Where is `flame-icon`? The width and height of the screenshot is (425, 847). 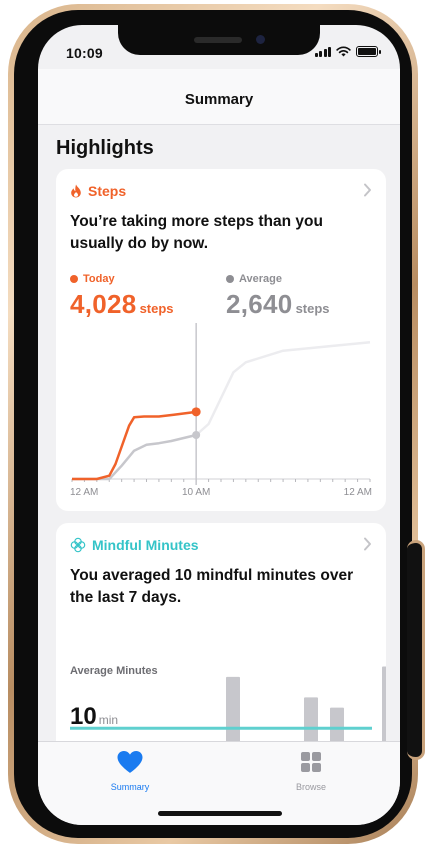 flame-icon is located at coordinates (76, 191).